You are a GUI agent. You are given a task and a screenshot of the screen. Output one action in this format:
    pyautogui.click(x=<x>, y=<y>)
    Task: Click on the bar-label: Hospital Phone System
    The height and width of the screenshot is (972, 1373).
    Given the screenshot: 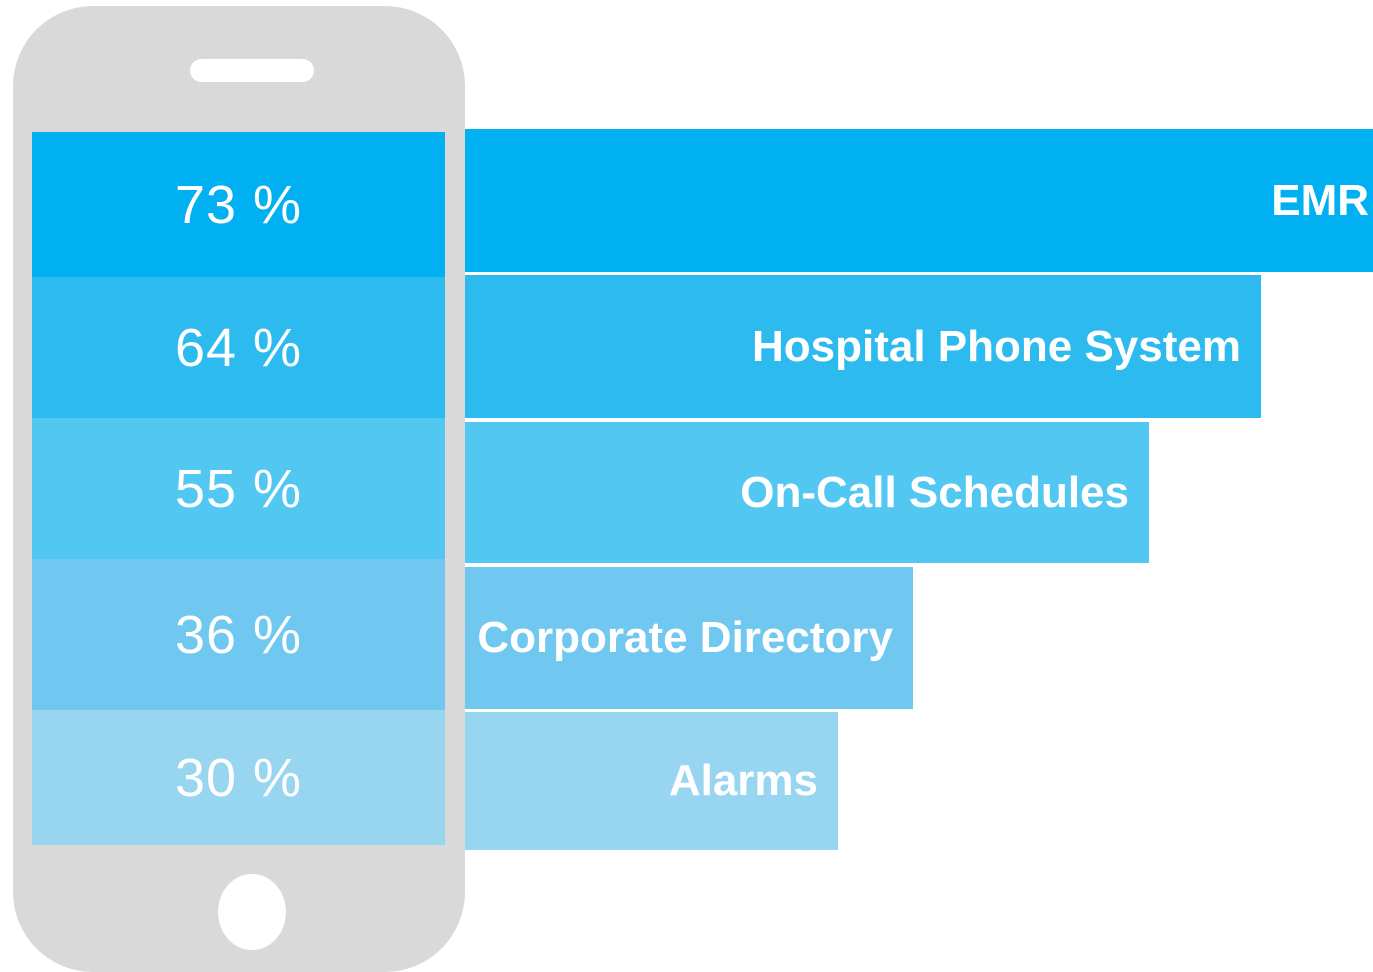 What is the action you would take?
    pyautogui.click(x=996, y=346)
    